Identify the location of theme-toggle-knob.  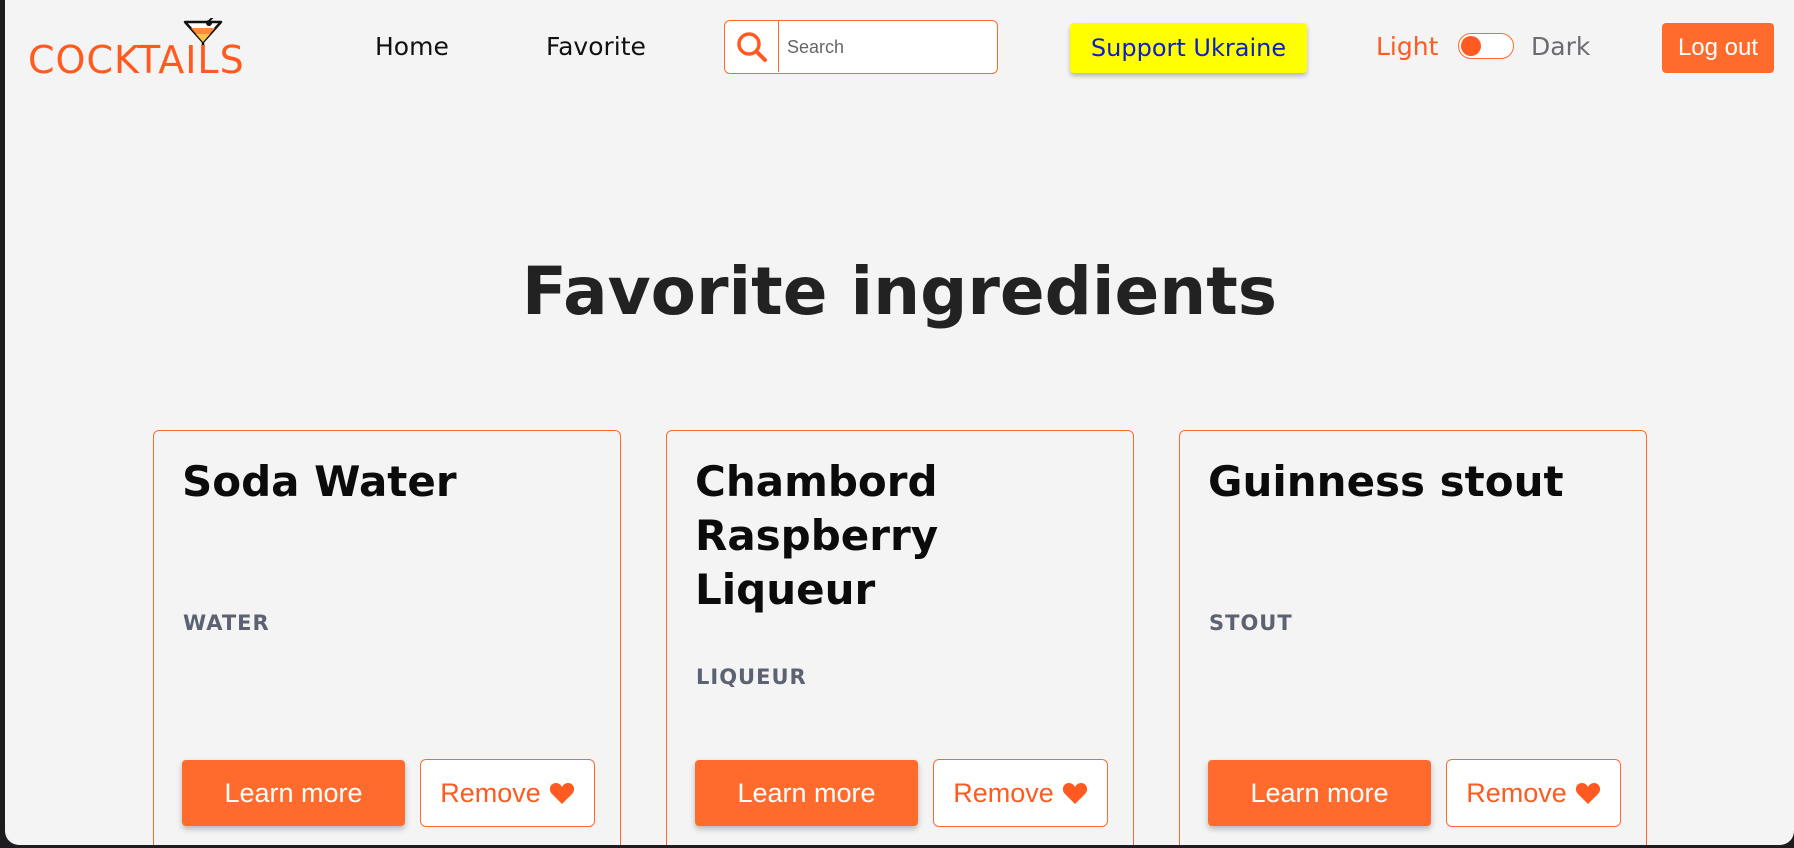
(1471, 45).